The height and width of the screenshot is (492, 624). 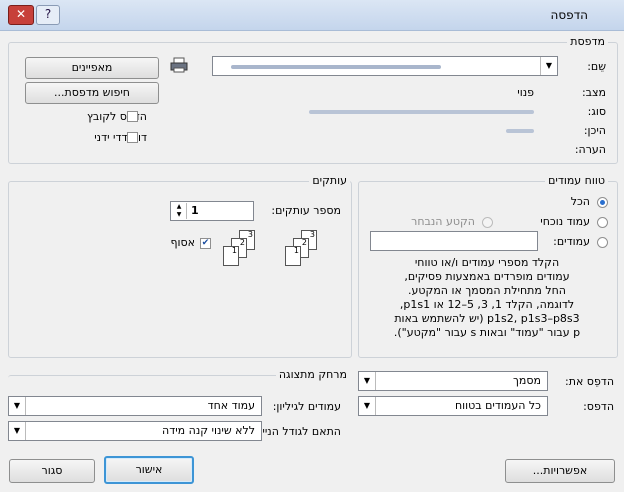 What do you see at coordinates (329, 180) in the screenshot?
I see `copies-group-label: עותקים` at bounding box center [329, 180].